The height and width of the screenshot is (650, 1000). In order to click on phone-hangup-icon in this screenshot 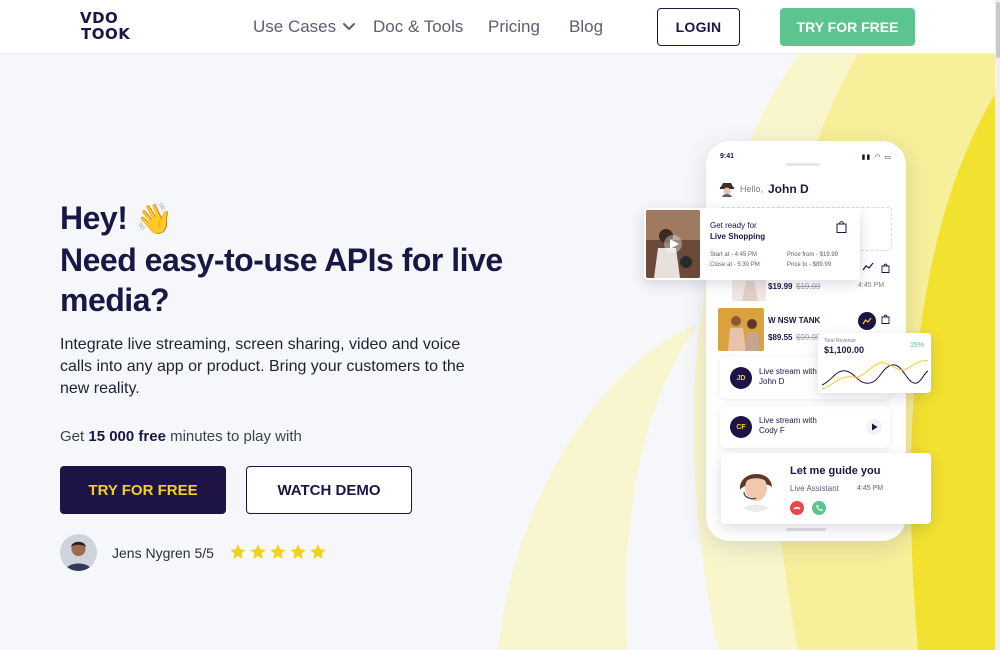, I will do `click(797, 508)`.